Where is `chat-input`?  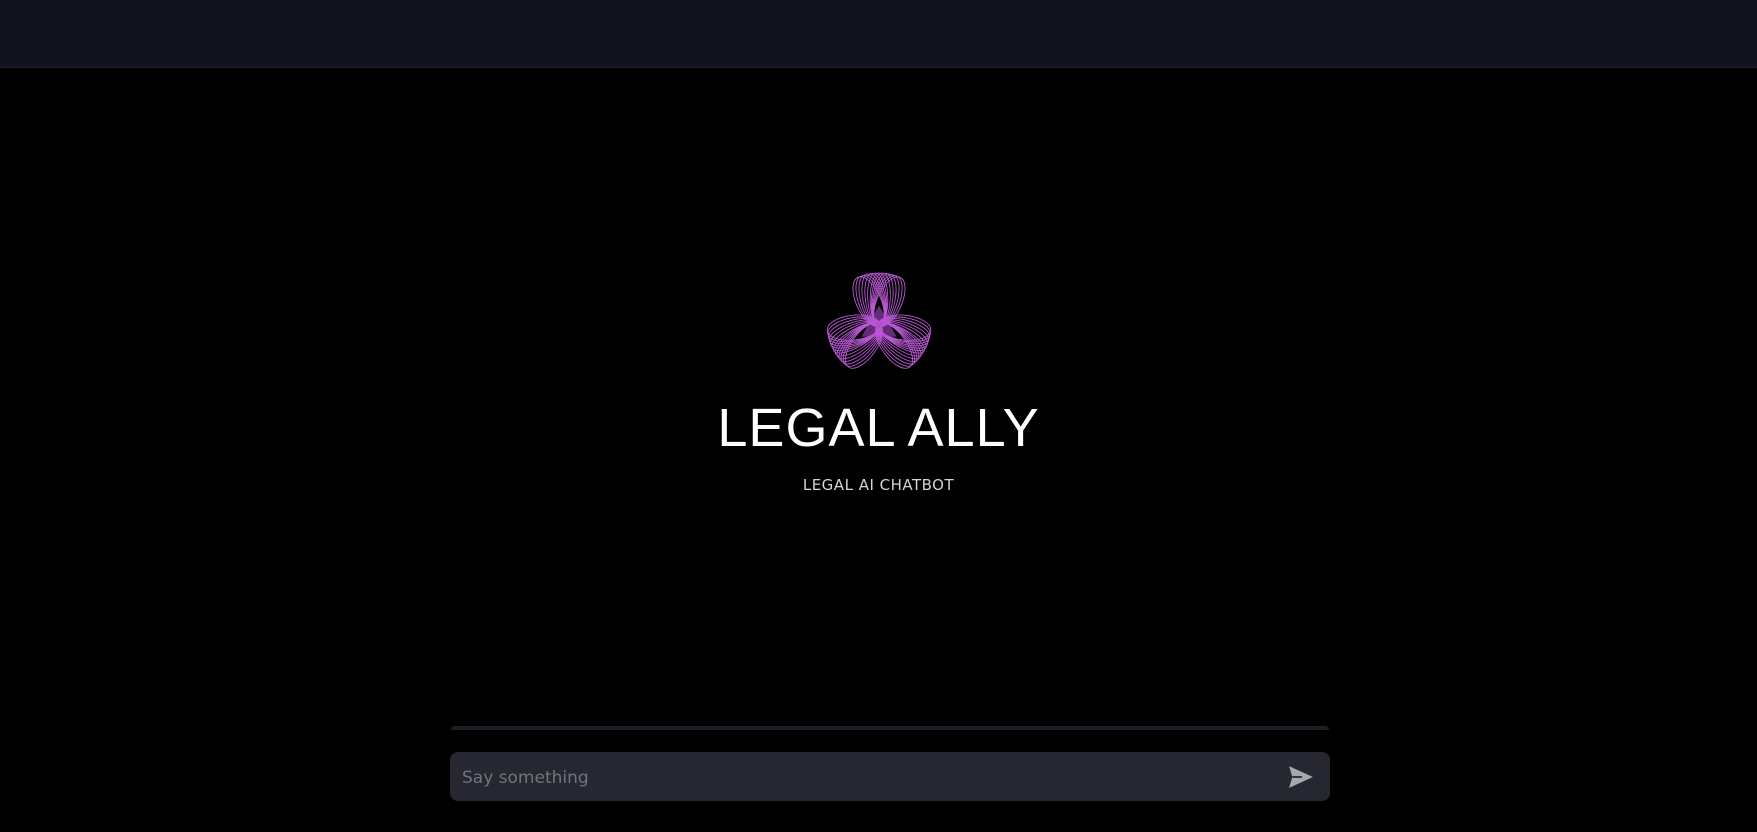
chat-input is located at coordinates (862, 777).